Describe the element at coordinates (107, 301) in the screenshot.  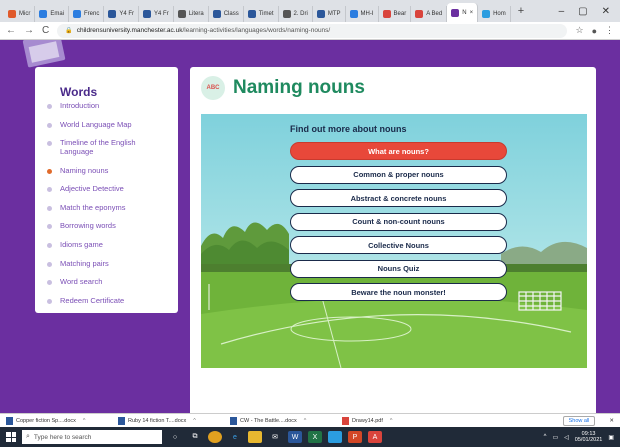
I see `sidebar-item: Redeem Certificate` at that location.